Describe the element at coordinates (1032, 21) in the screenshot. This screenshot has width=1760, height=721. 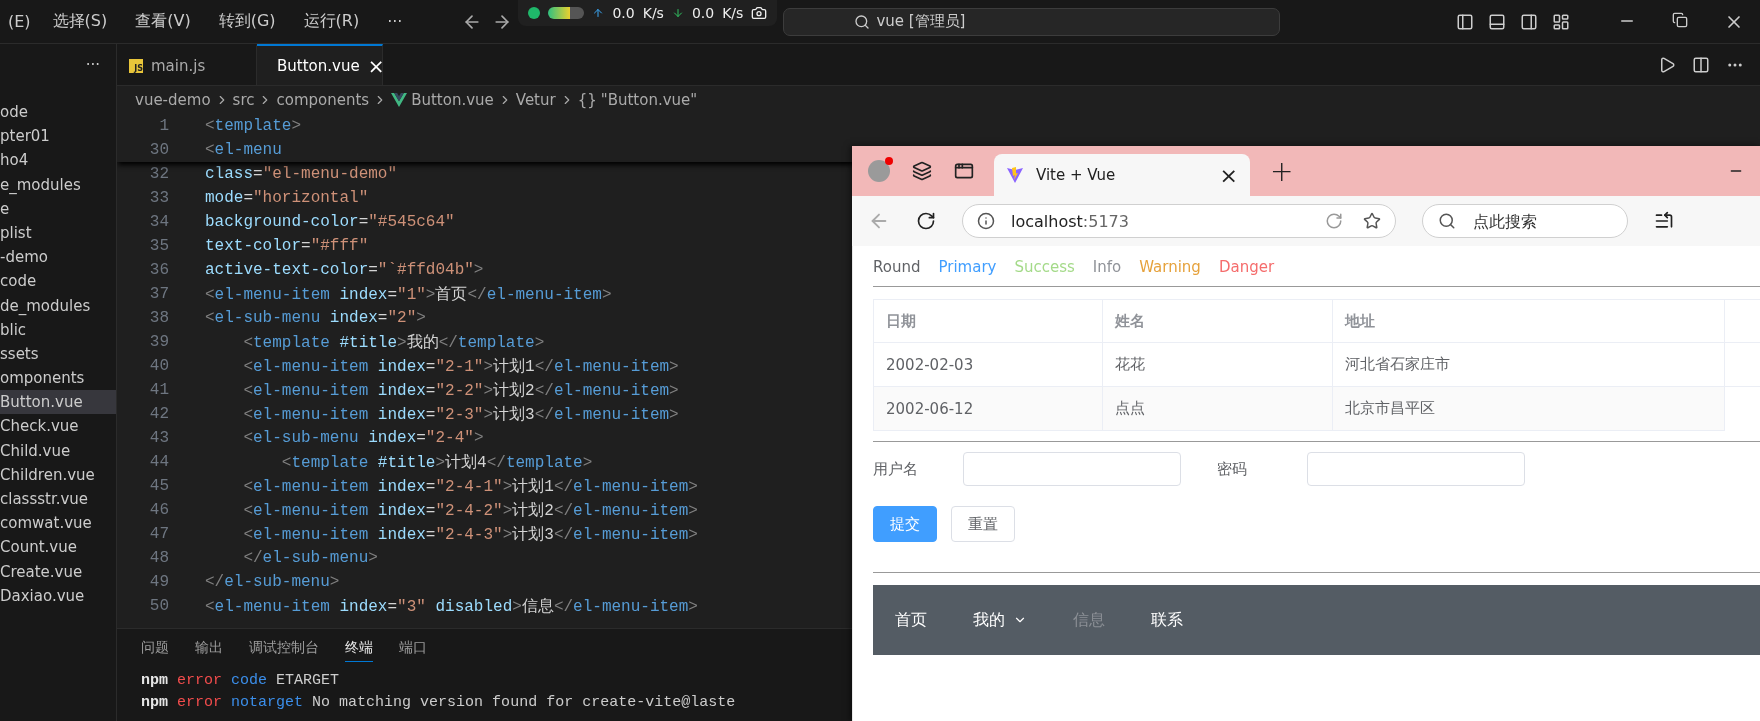
I see `command-center: vue [管理员]` at that location.